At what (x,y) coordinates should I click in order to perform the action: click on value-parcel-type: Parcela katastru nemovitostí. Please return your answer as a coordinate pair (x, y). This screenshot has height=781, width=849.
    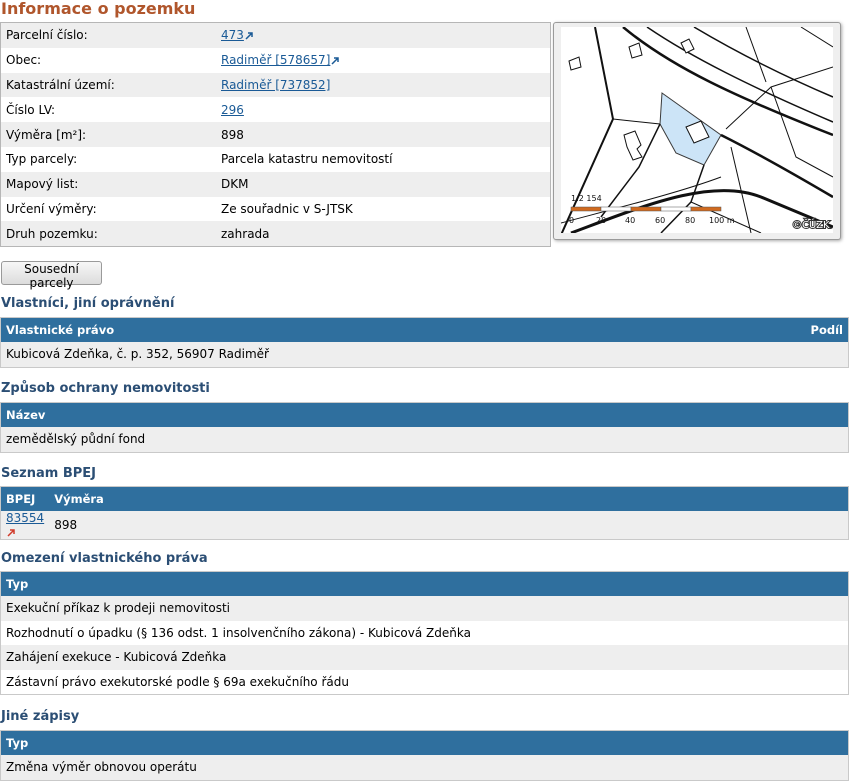
    Looking at the image, I should click on (383, 159).